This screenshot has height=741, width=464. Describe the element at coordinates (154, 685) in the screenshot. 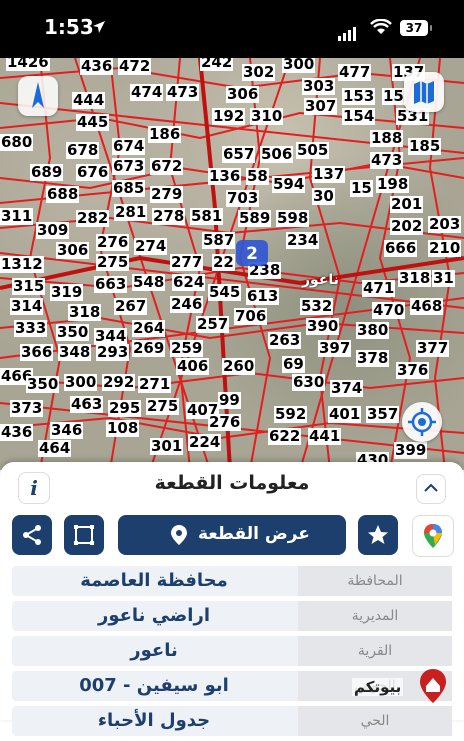

I see `basin-value: ابو سيفين - 007` at that location.